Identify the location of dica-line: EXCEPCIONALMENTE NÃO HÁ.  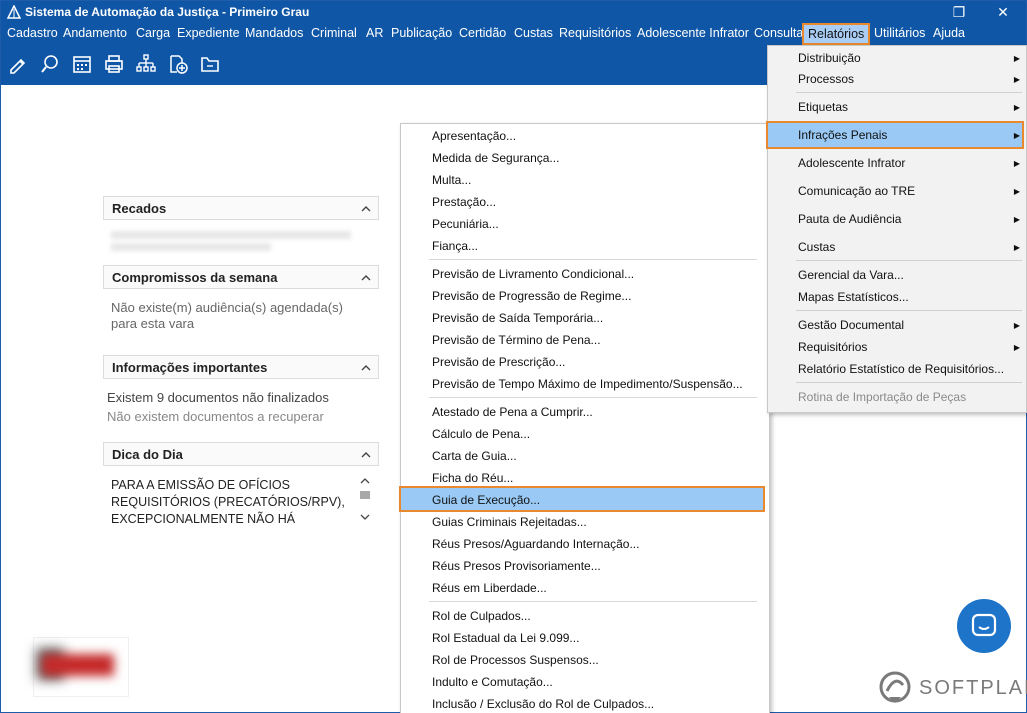
(203, 519).